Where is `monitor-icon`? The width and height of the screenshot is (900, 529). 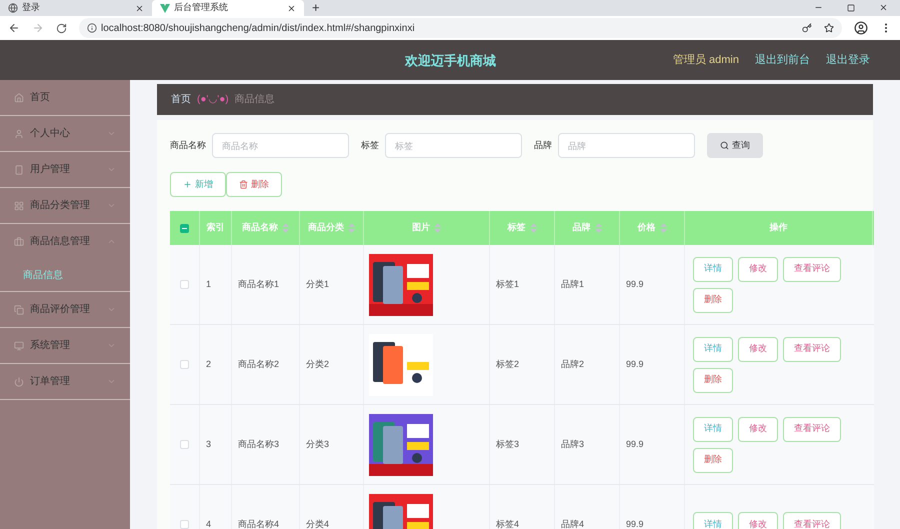
monitor-icon is located at coordinates (19, 345).